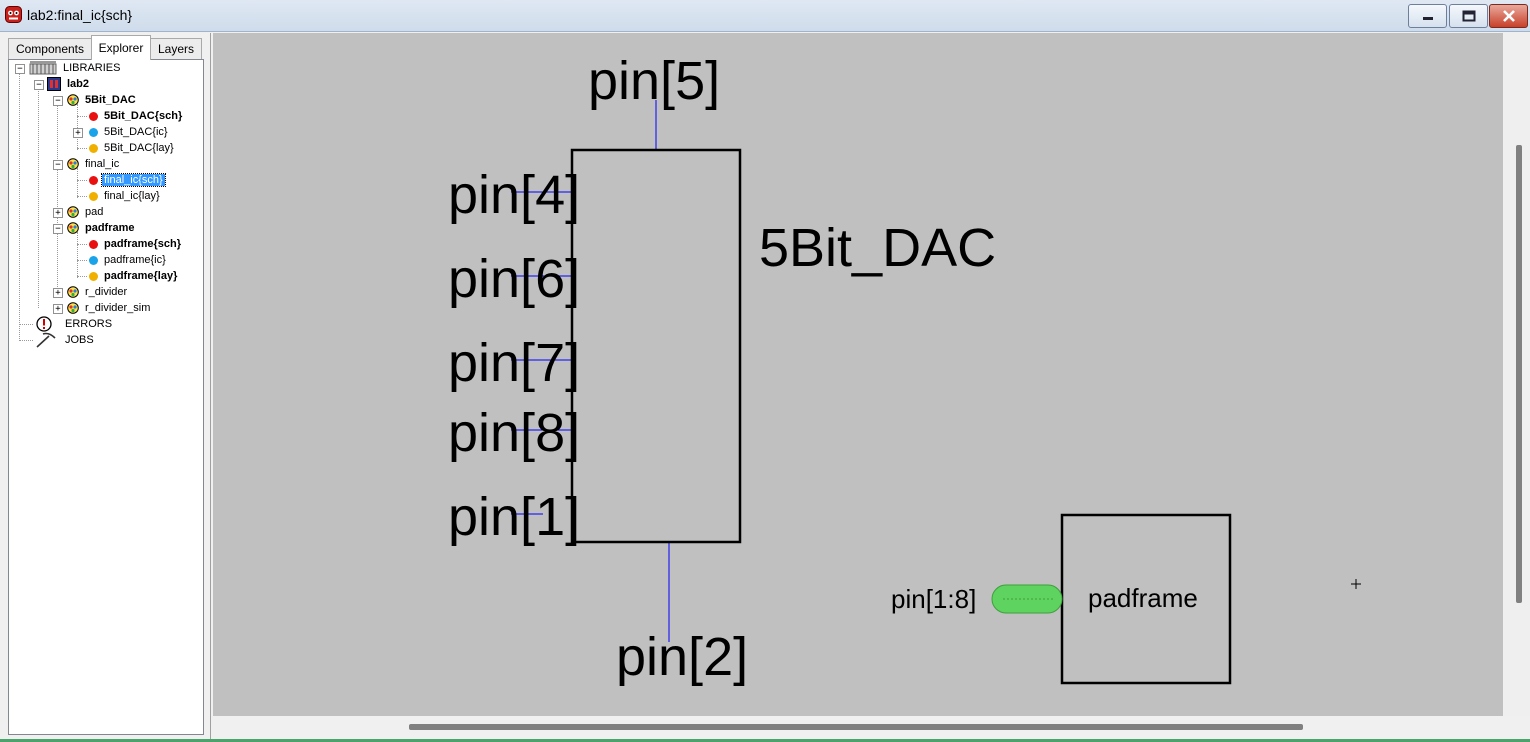 This screenshot has height=742, width=1530. What do you see at coordinates (933, 599) in the screenshot?
I see `bus-pin-label: pin[1:8]` at bounding box center [933, 599].